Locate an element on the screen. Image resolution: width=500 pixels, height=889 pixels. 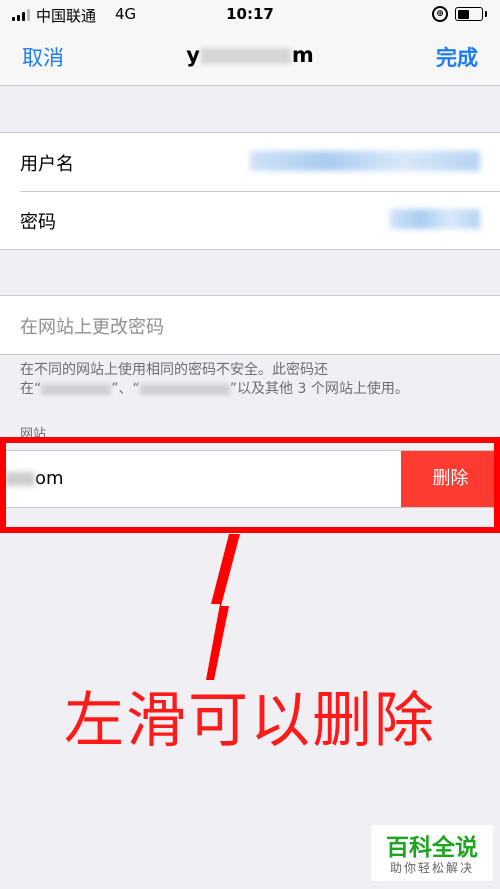
watermark-logo: 百科全说 助你轻松解决 is located at coordinates (432, 853).